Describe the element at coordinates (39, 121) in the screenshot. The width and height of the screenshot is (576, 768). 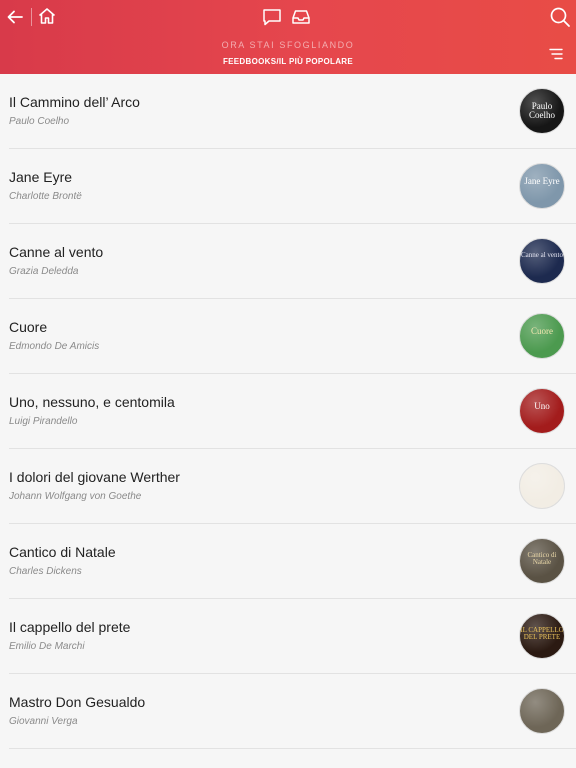
I see `book-author: Paulo Coelho` at that location.